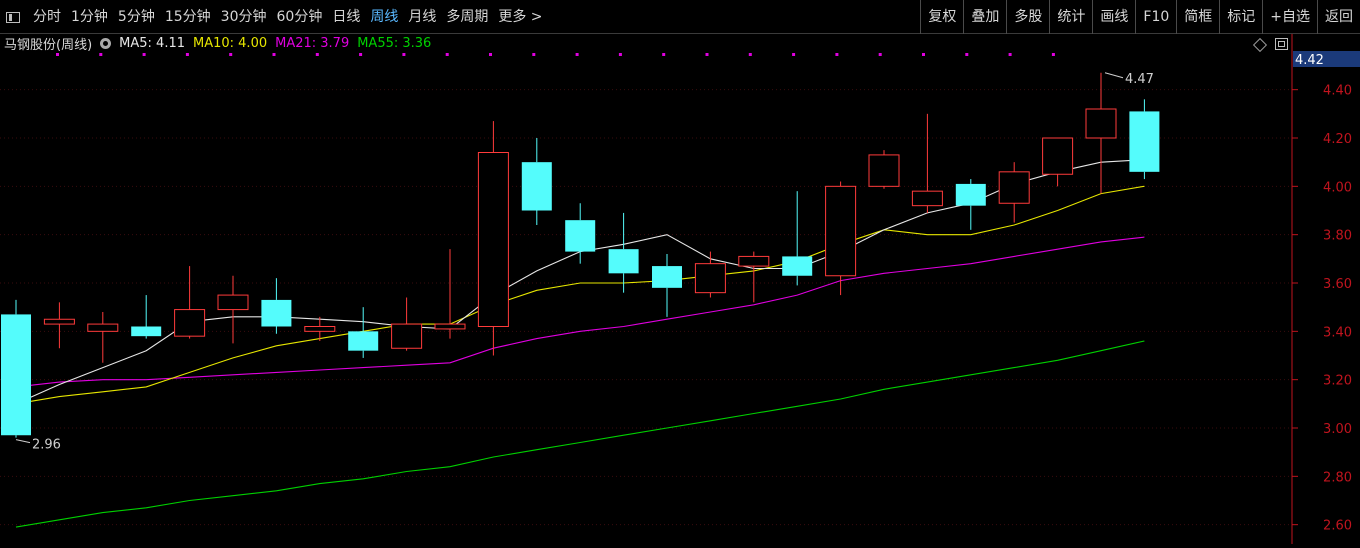 This screenshot has width=1360, height=548. Describe the element at coordinates (46, 445) in the screenshot. I see `low-price-label: 2.96` at that location.